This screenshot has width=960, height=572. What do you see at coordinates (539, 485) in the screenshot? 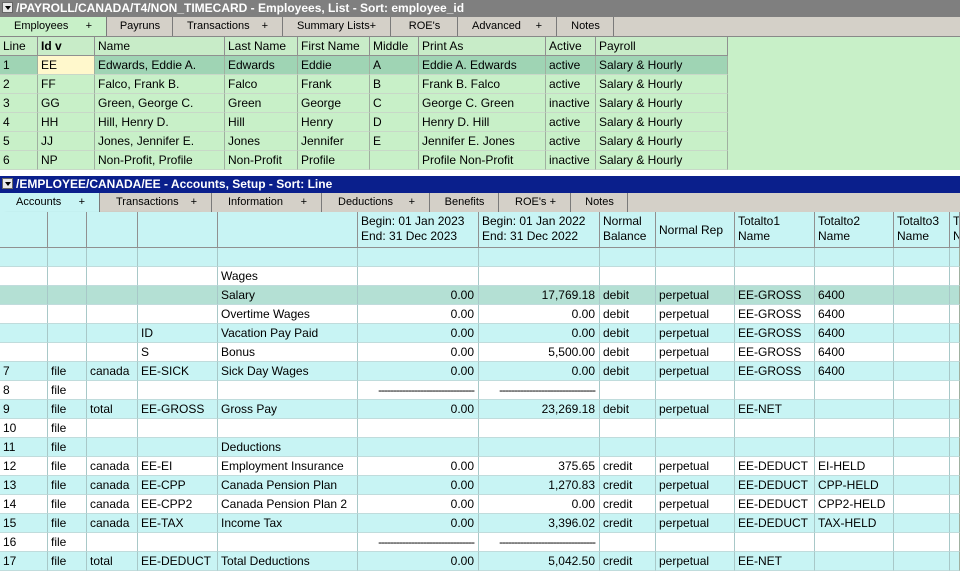
I see `table-cell: 1,270.83` at bounding box center [539, 485].